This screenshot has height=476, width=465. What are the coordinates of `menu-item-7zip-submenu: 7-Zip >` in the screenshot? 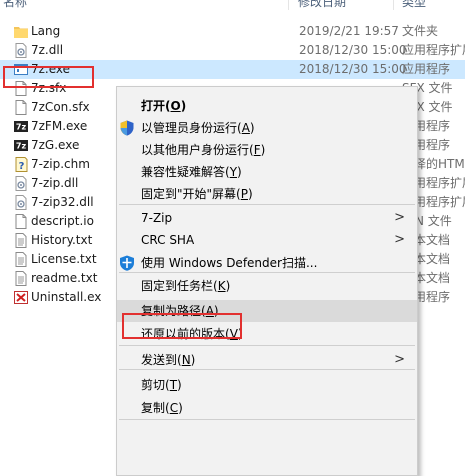 It's located at (267, 218).